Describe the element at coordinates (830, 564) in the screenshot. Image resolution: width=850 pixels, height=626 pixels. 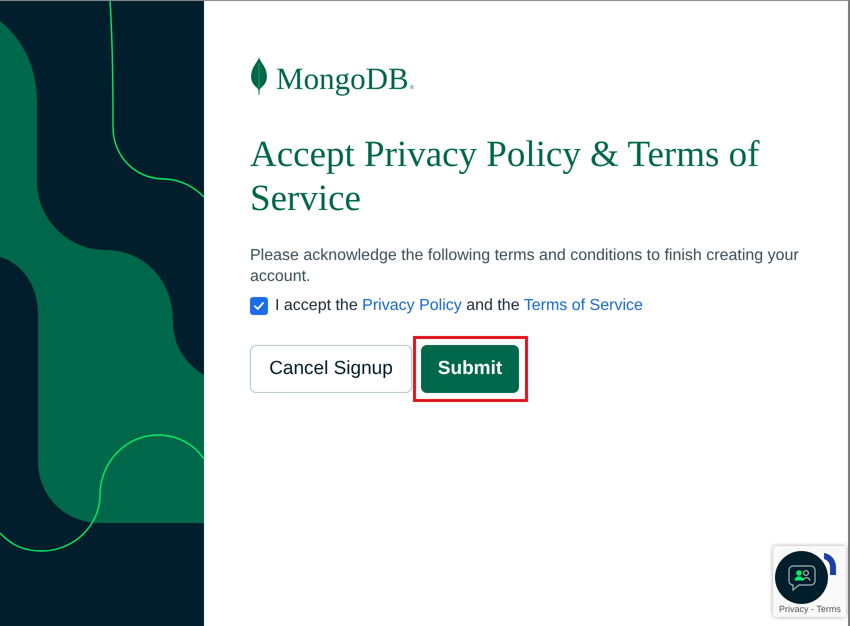
I see `circular-arrow-icon` at that location.